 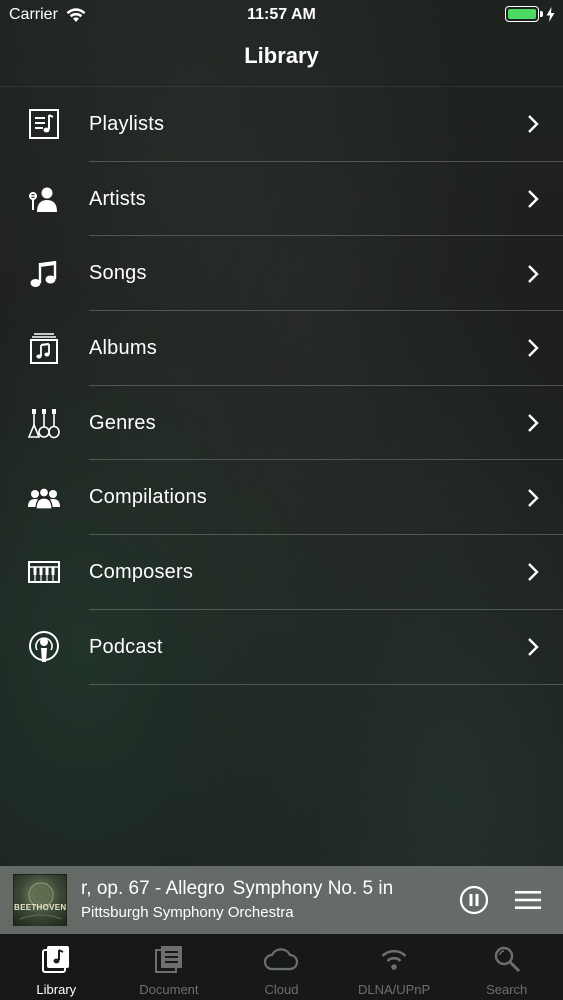 I want to click on library-item-label: Composers, so click(x=141, y=571).